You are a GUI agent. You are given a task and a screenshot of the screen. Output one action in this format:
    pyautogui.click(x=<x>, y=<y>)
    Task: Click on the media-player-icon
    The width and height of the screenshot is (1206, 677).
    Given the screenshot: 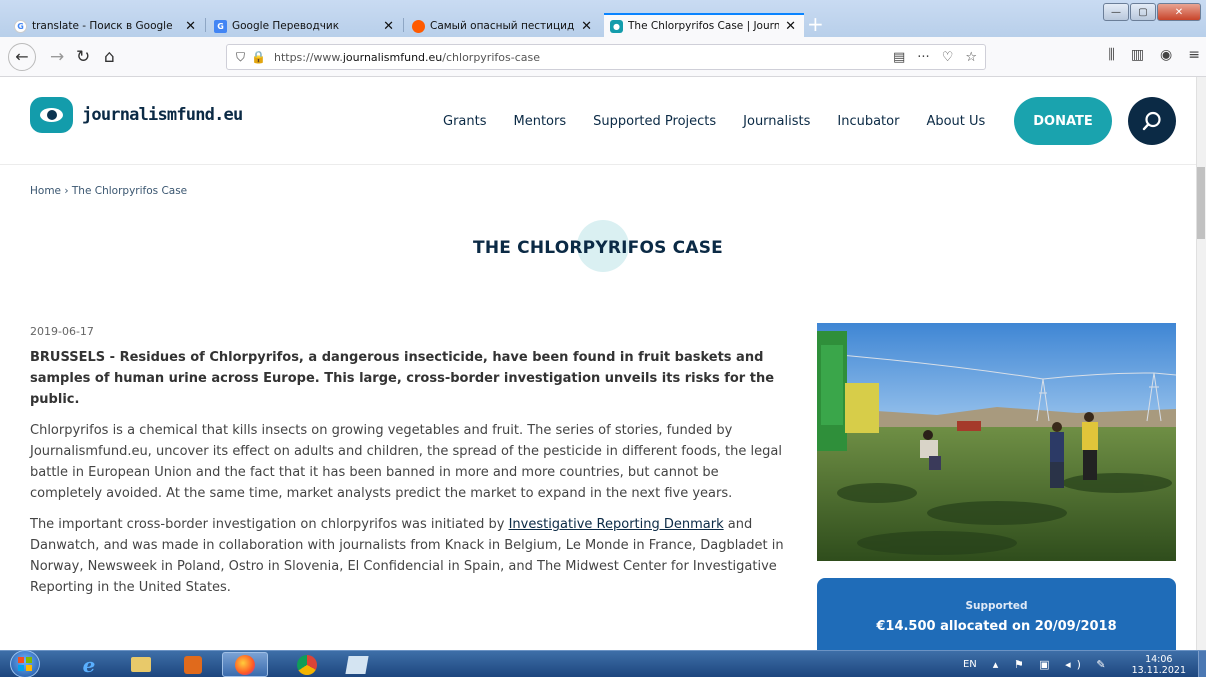 What is the action you would take?
    pyautogui.click(x=193, y=664)
    